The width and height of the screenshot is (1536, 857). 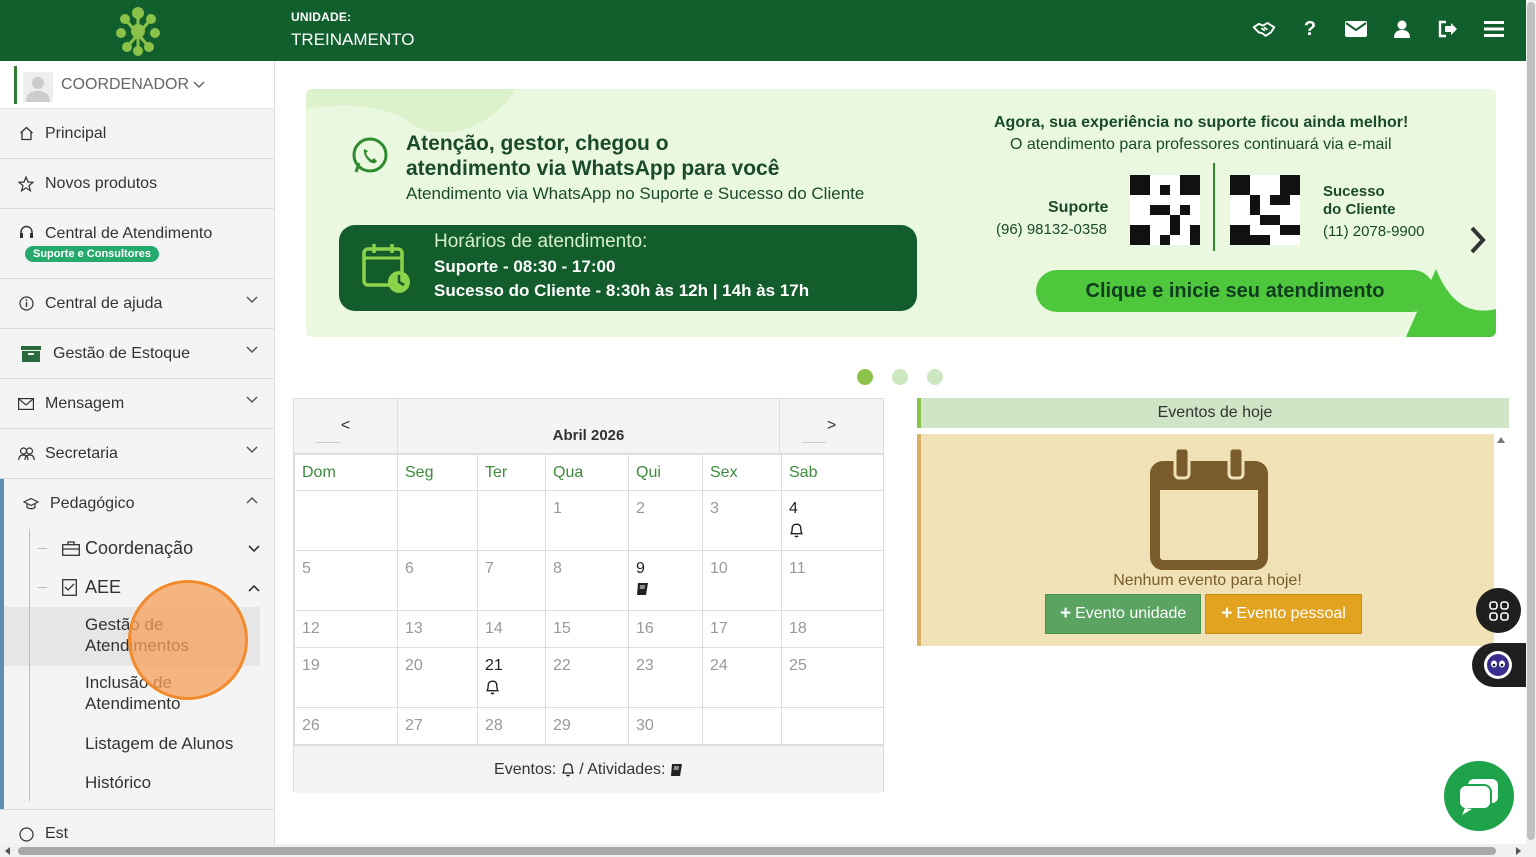 What do you see at coordinates (1264, 29) in the screenshot?
I see `handshake-icon` at bounding box center [1264, 29].